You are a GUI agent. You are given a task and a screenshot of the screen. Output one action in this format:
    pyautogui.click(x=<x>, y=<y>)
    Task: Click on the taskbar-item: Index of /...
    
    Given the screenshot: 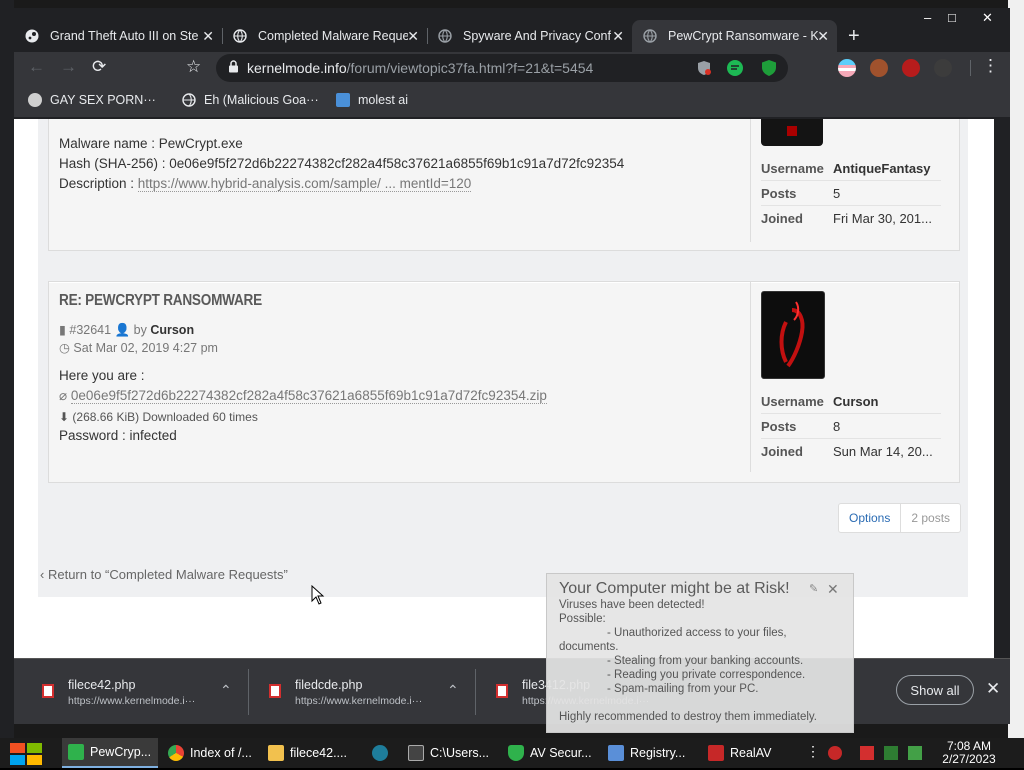 What is the action you would take?
    pyautogui.click(x=209, y=753)
    